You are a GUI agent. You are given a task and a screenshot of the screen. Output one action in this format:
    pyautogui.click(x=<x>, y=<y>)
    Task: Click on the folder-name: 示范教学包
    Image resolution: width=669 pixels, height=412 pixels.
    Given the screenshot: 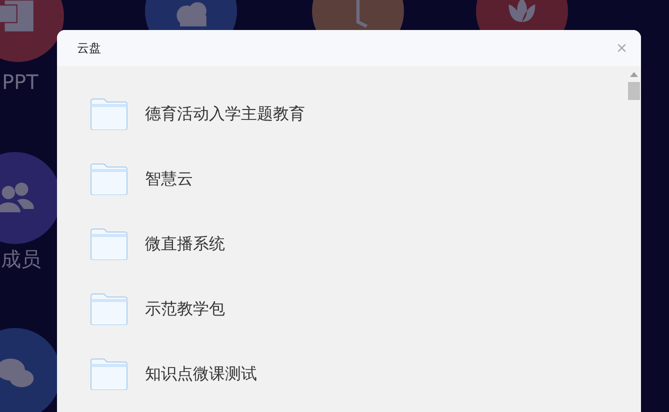 What is the action you would take?
    pyautogui.click(x=185, y=309)
    